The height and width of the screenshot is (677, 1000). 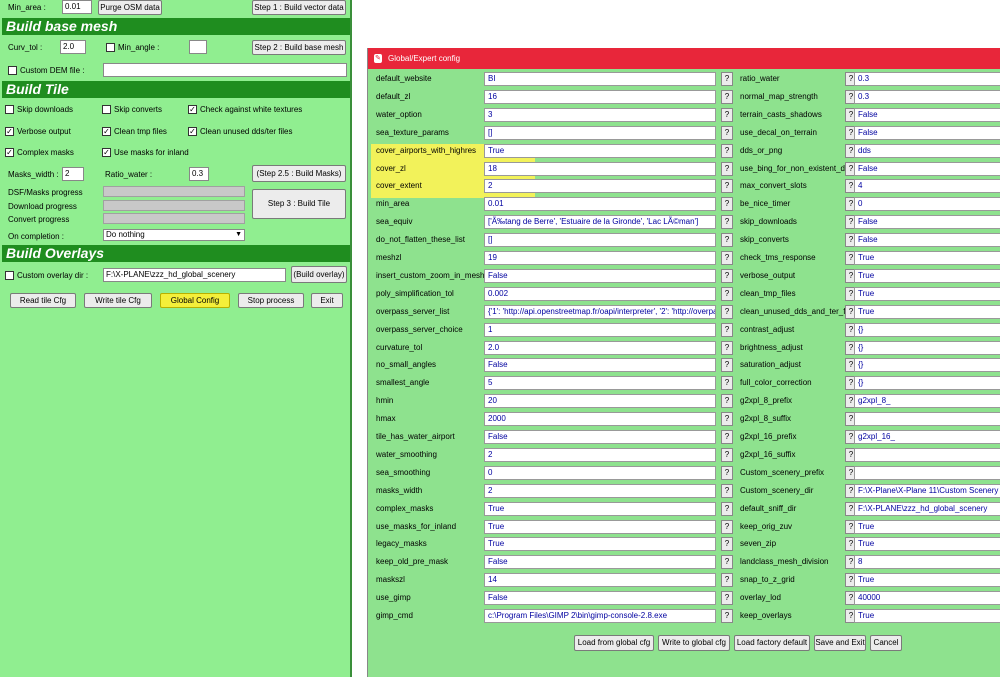 What do you see at coordinates (198, 47) in the screenshot?
I see `min-angle-input` at bounding box center [198, 47].